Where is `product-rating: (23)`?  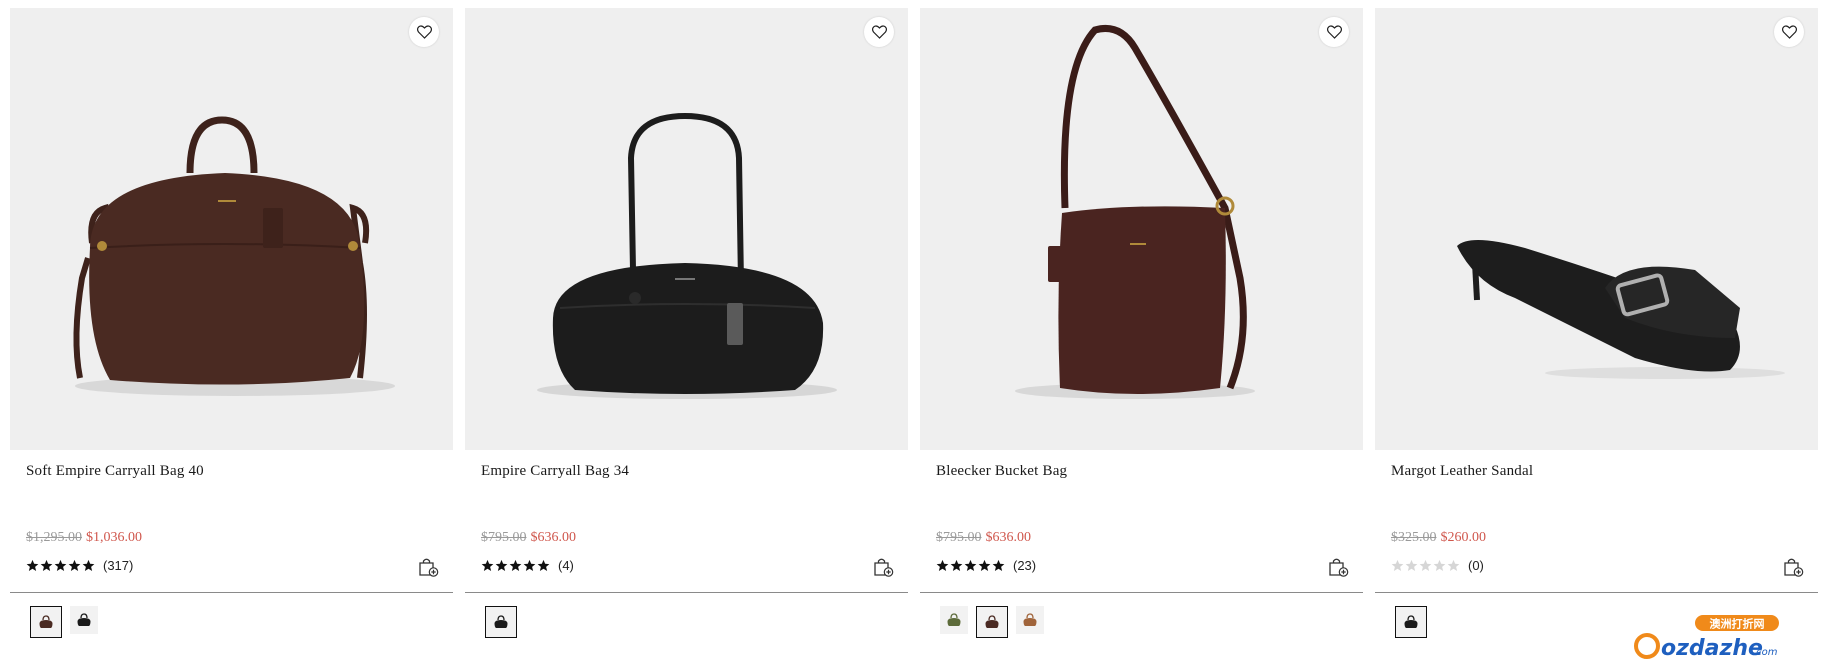
product-rating: (23) is located at coordinates (986, 565).